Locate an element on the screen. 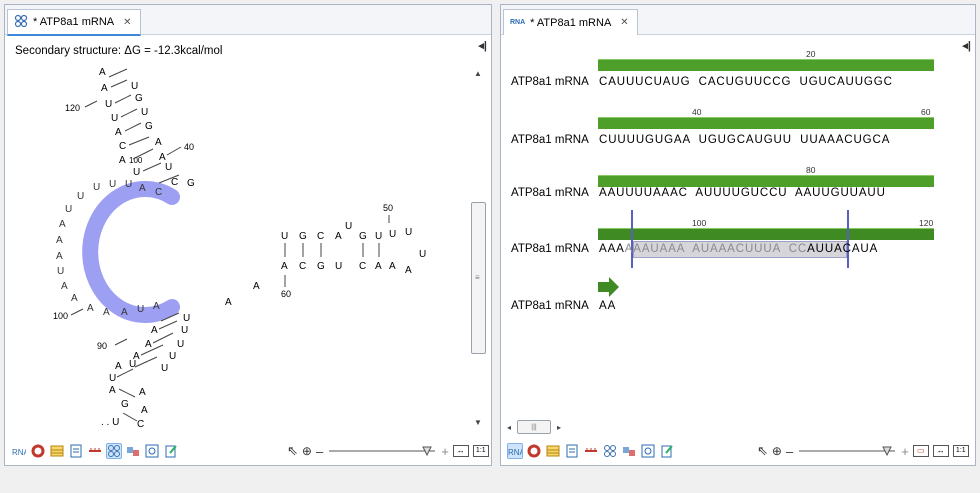 The image size is (980, 493). right-tabbar: RNA * ATP8a1 mRNA ✕ is located at coordinates (738, 20).